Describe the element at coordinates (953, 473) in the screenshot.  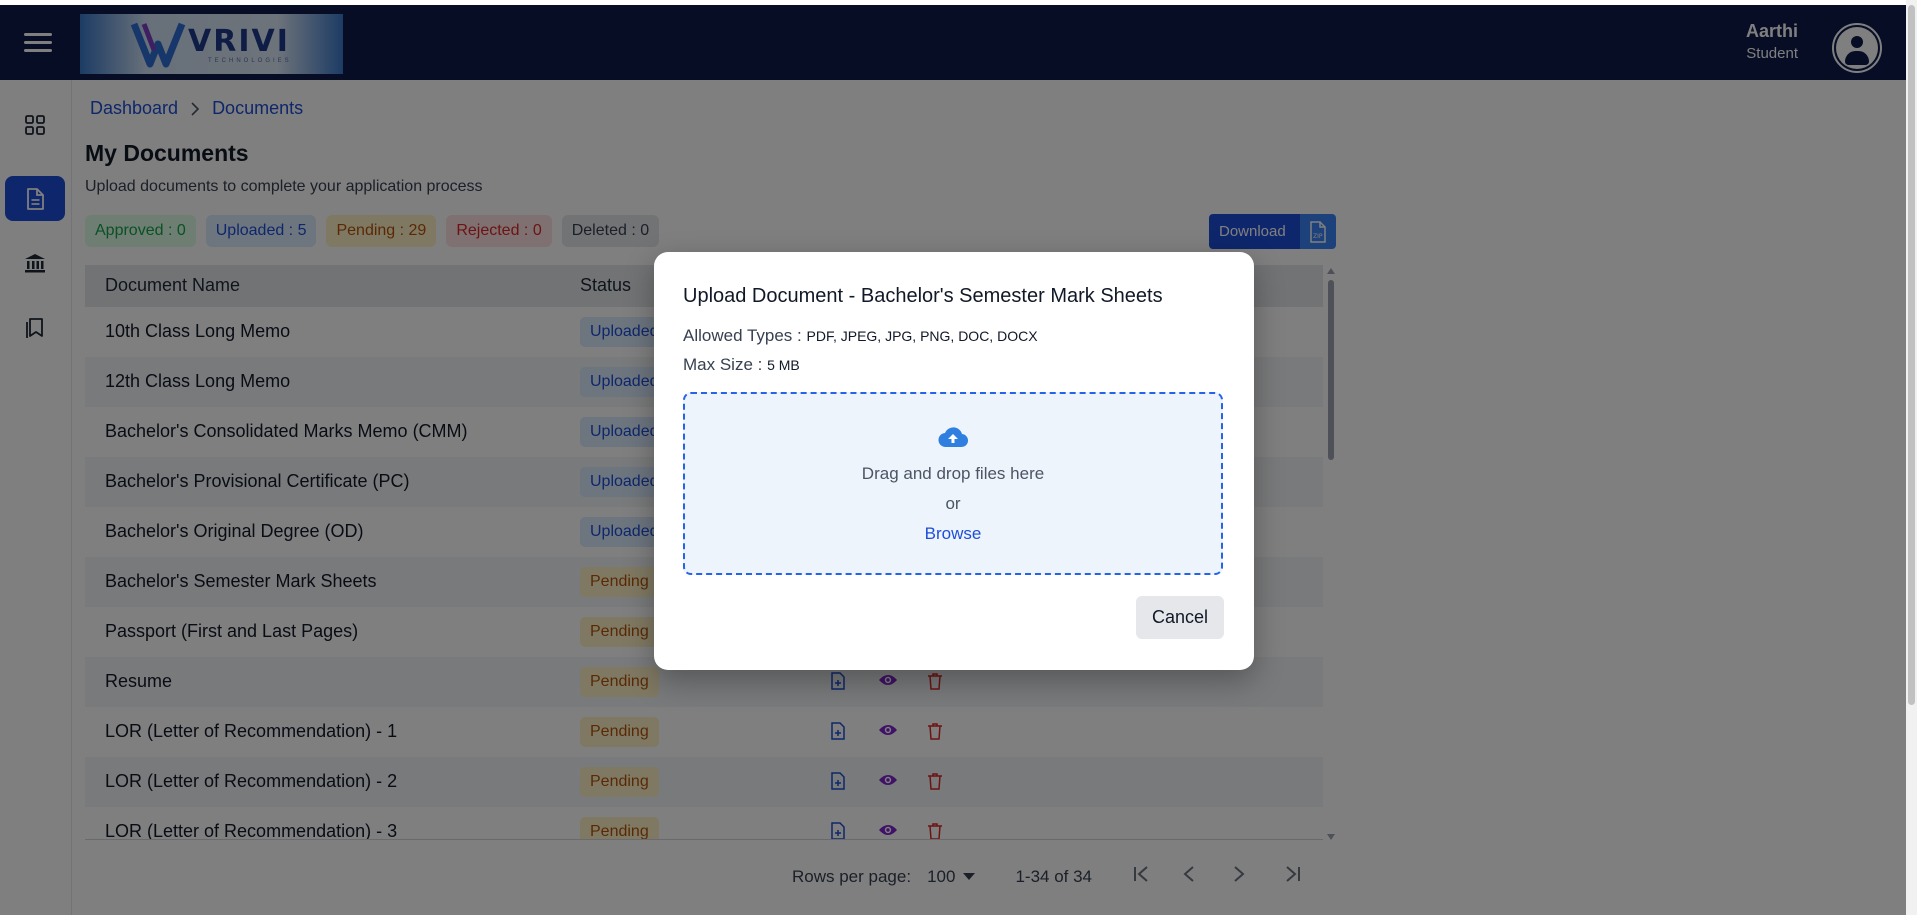
I see `drag-drop-text: Drag and drop files here` at that location.